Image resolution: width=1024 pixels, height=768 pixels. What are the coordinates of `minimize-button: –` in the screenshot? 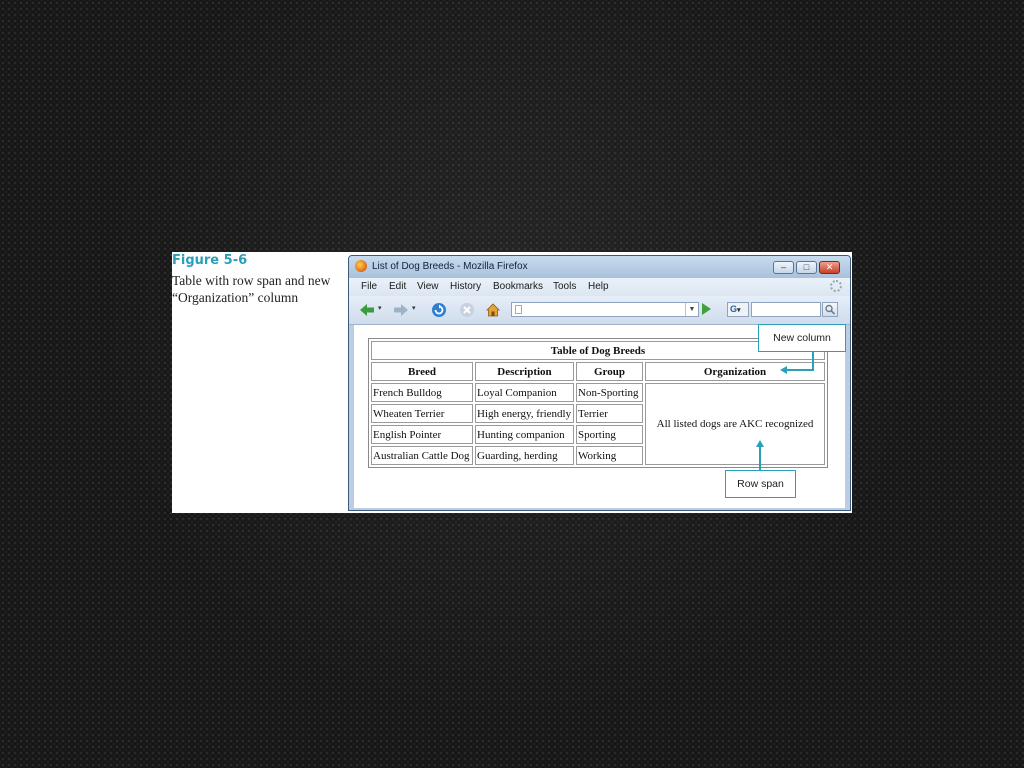 It's located at (783, 267).